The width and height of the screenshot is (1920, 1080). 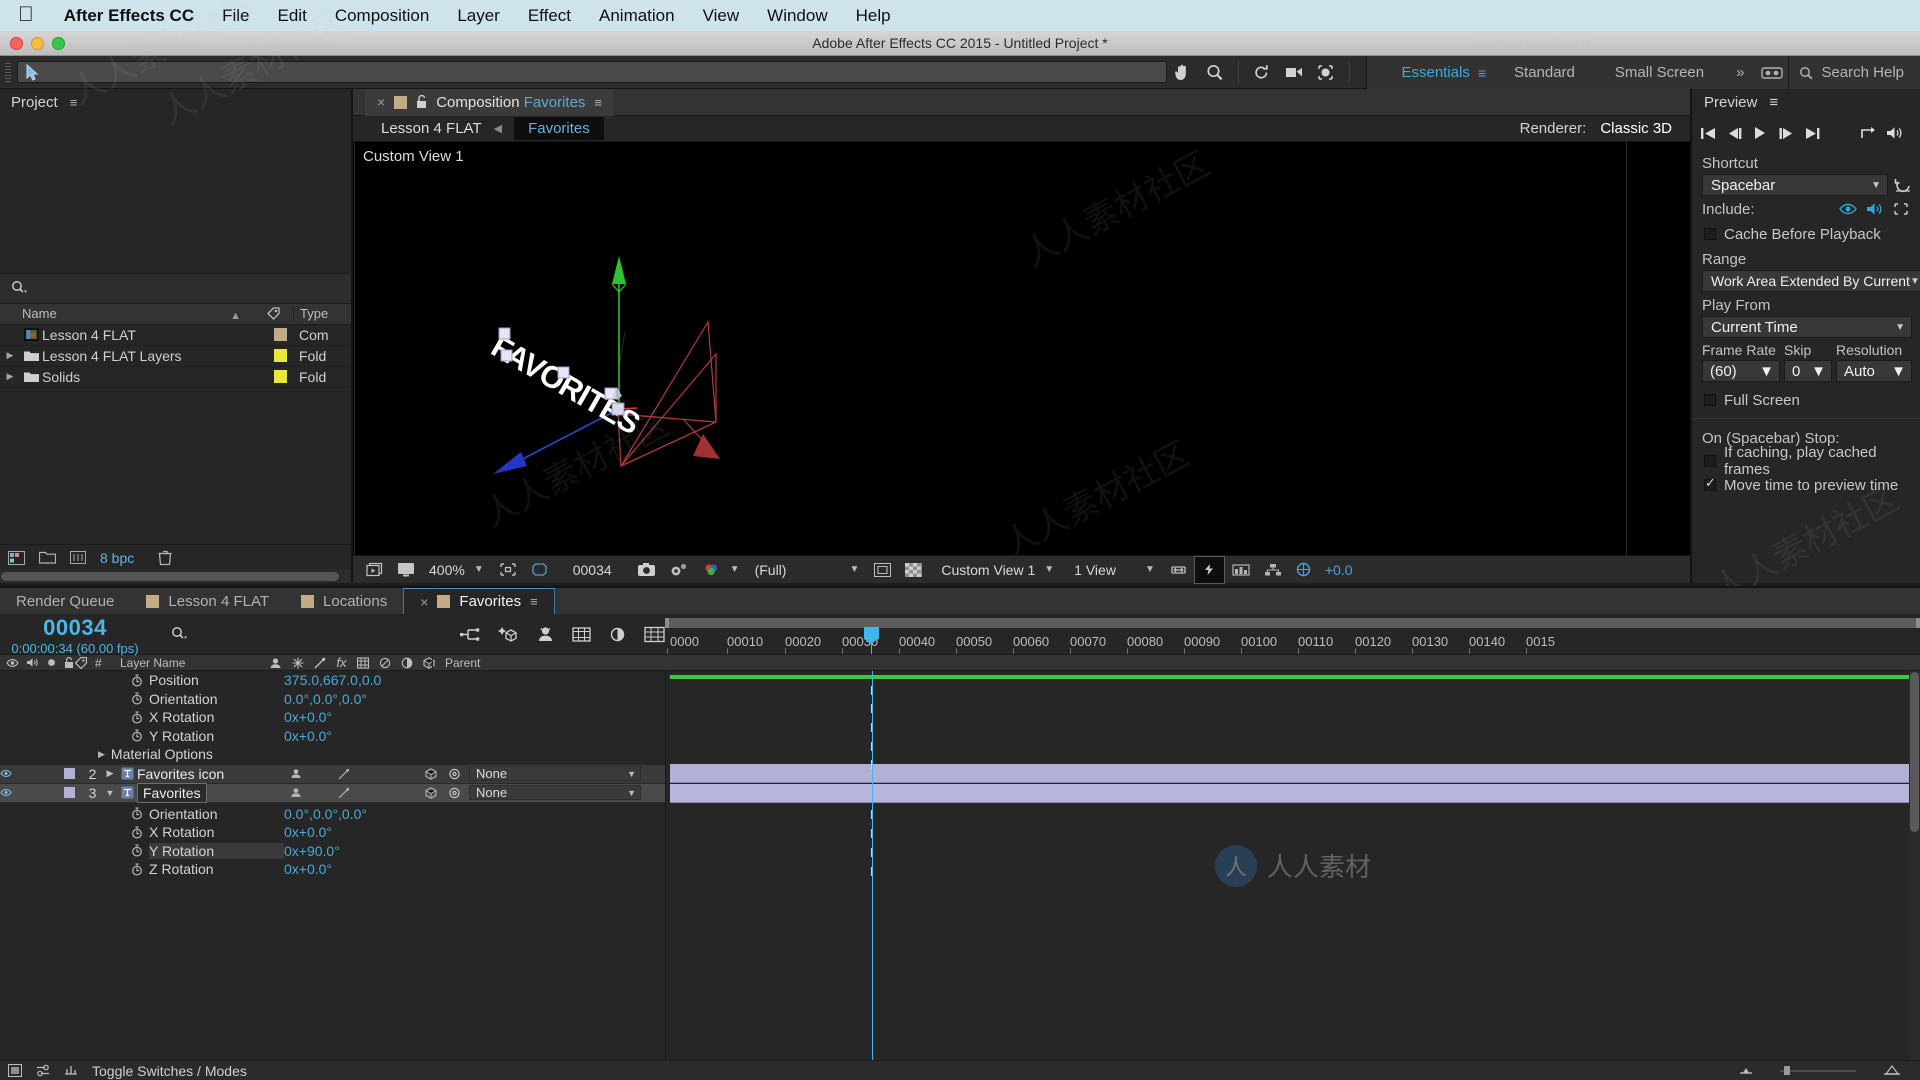 I want to click on video-visibility-icon, so click(x=12, y=663).